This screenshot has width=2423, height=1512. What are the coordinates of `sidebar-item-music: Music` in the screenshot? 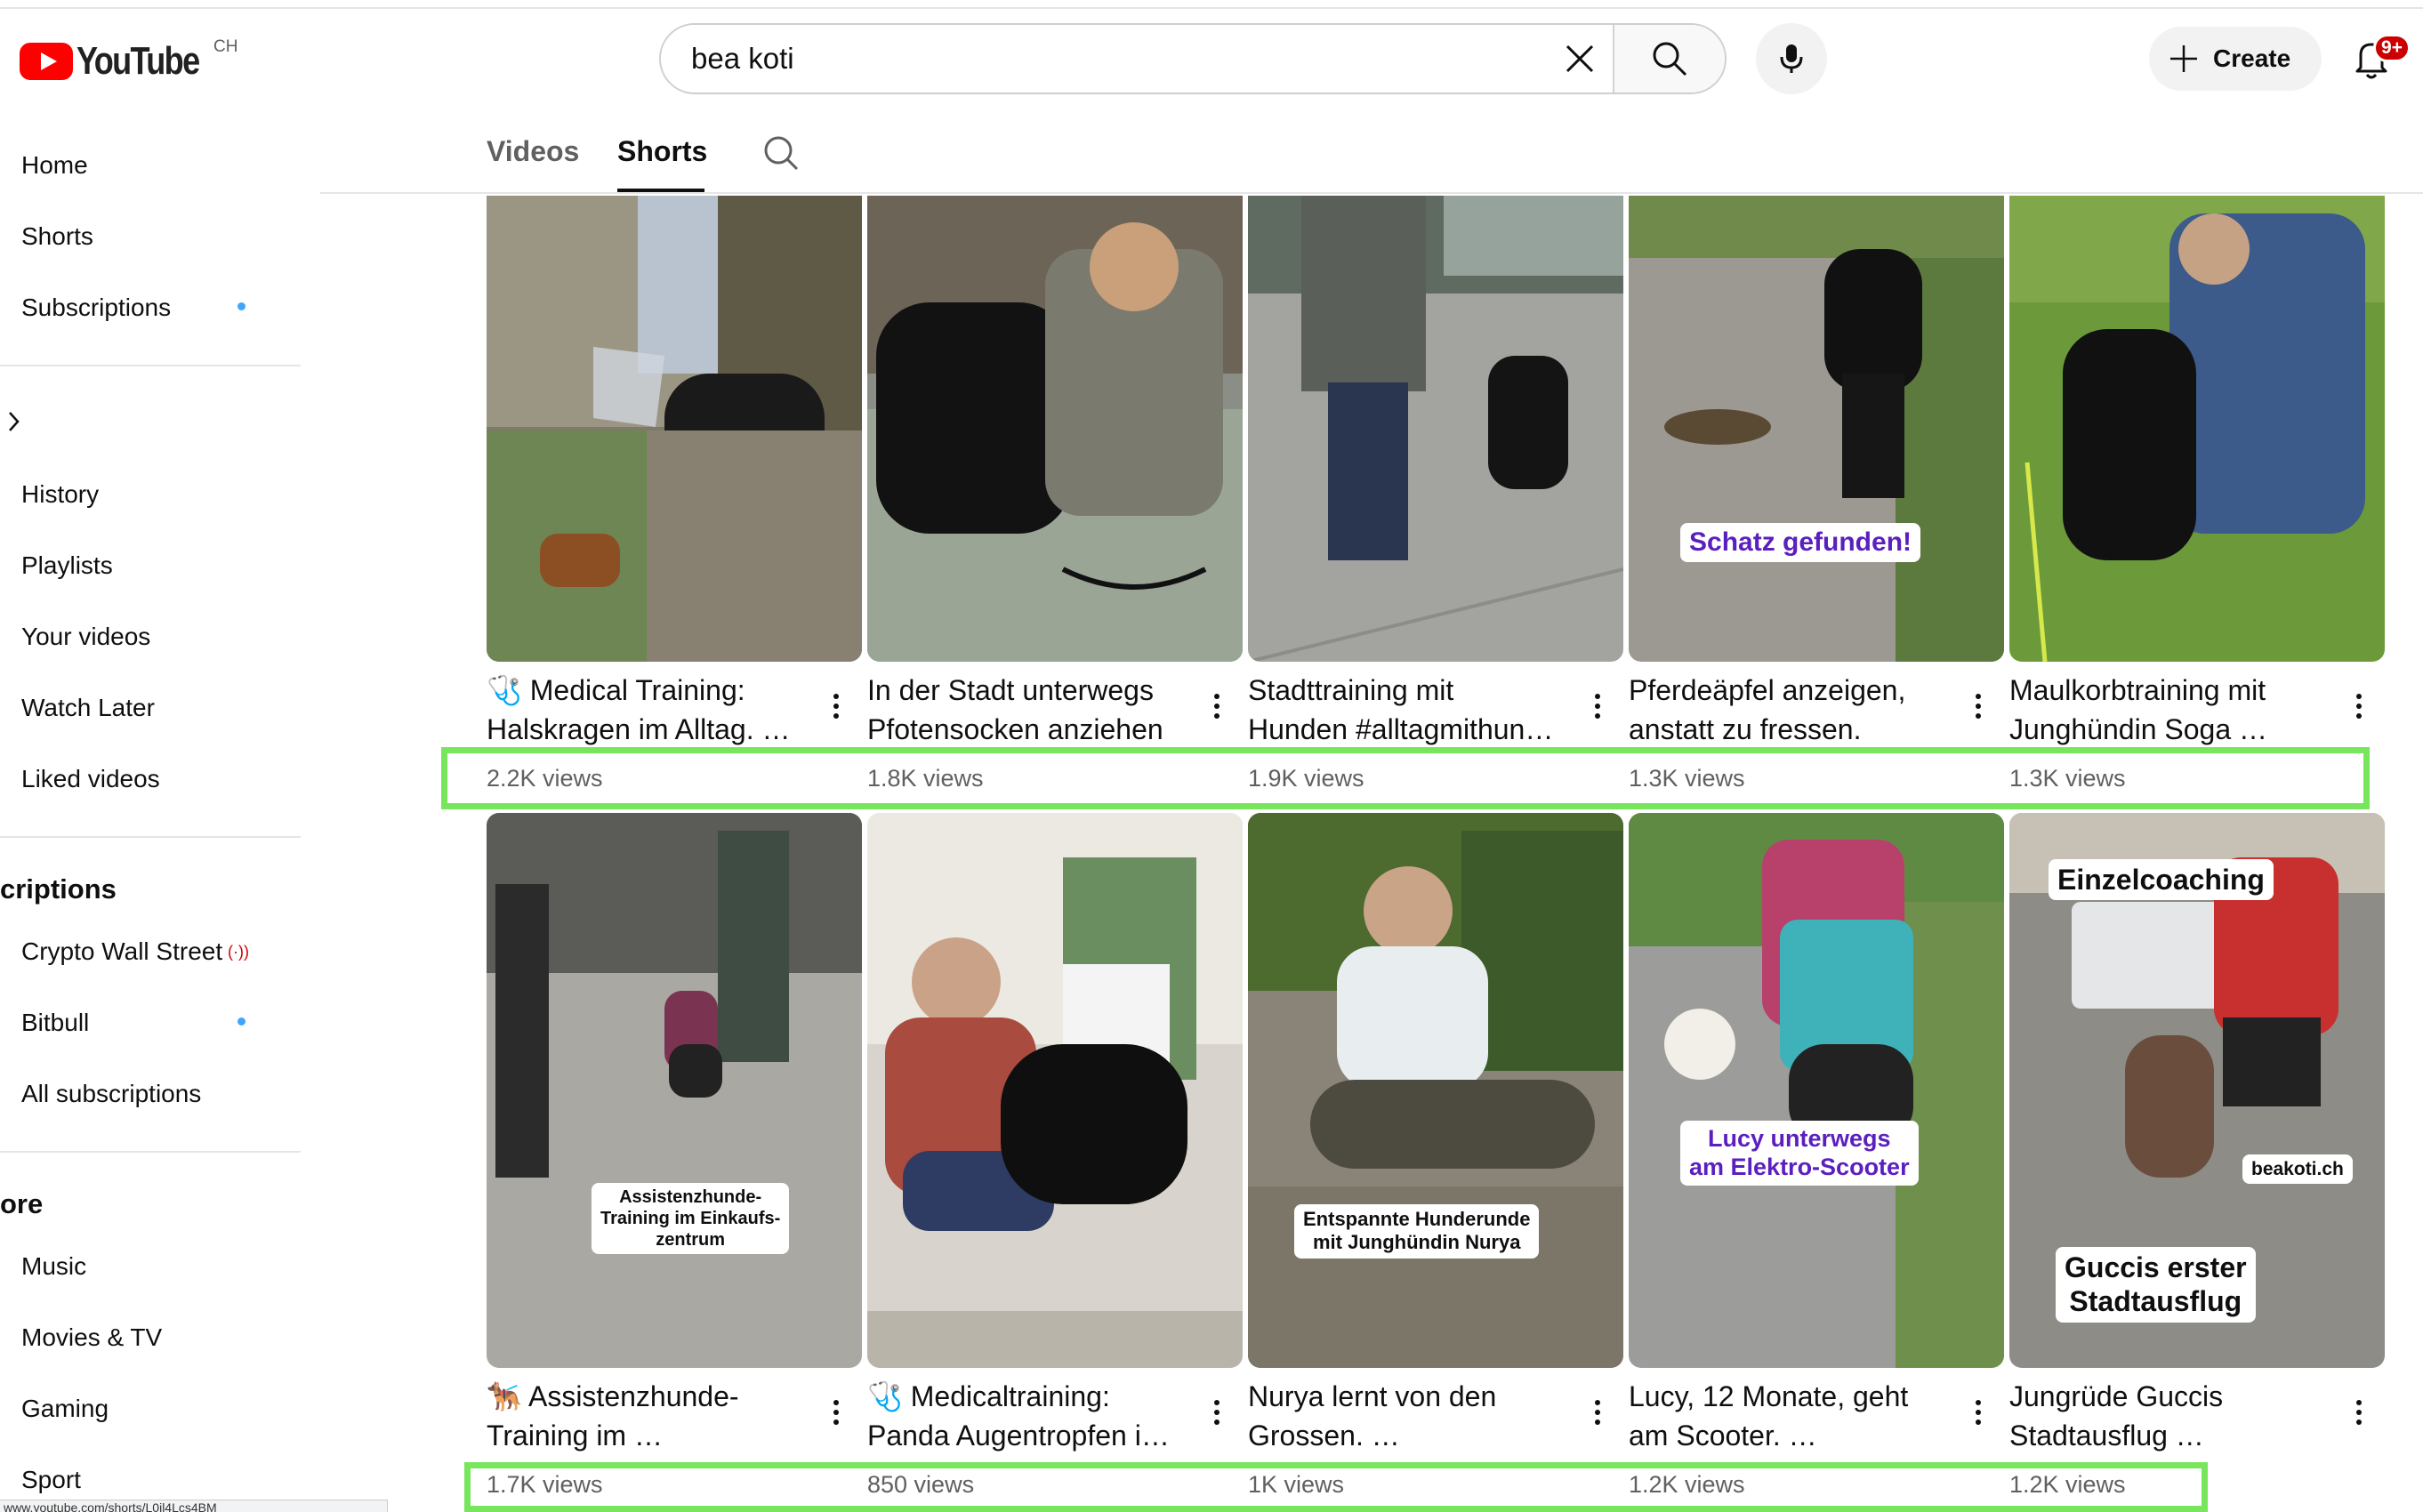 It's located at (54, 1266).